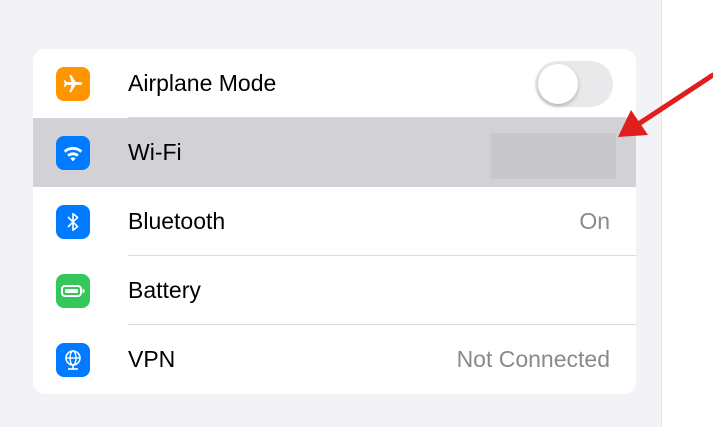 The width and height of the screenshot is (713, 427). Describe the element at coordinates (334, 152) in the screenshot. I see `row-wifi: Wi-Fi` at that location.